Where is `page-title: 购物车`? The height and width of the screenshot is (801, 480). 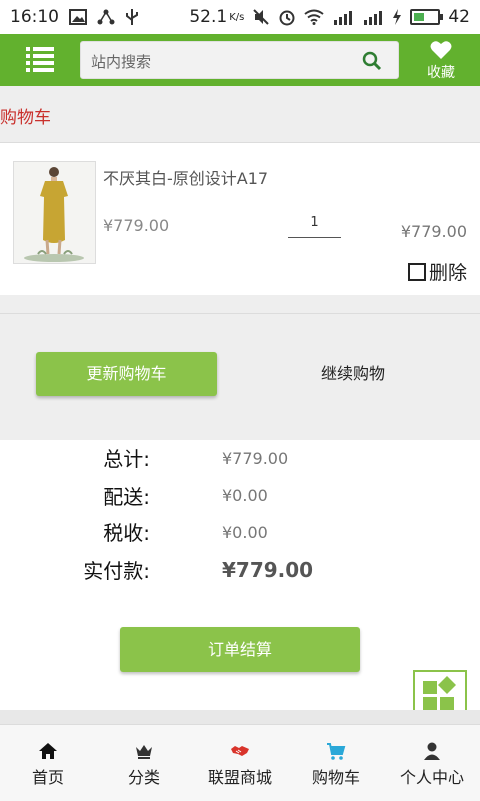 page-title: 购物车 is located at coordinates (25, 118).